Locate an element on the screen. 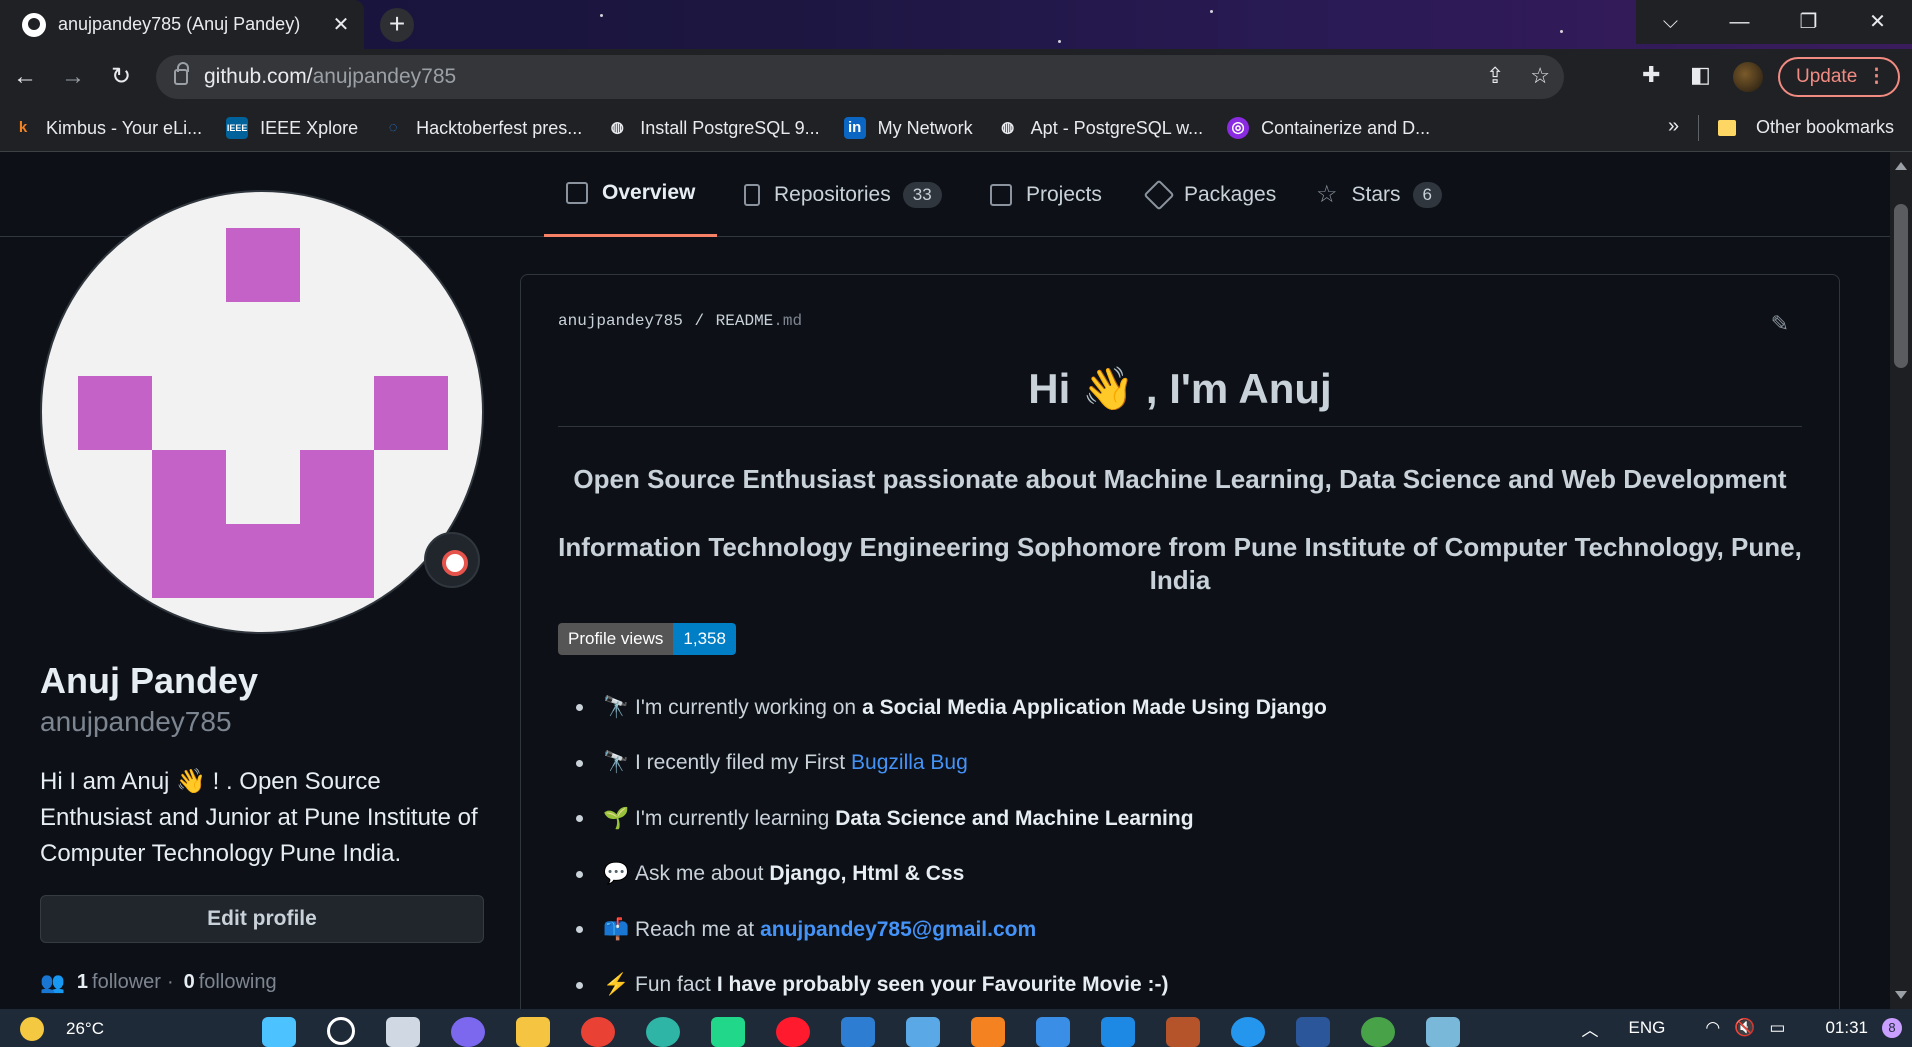 The image size is (1912, 1047). bird-icon is located at coordinates (1053, 1032).